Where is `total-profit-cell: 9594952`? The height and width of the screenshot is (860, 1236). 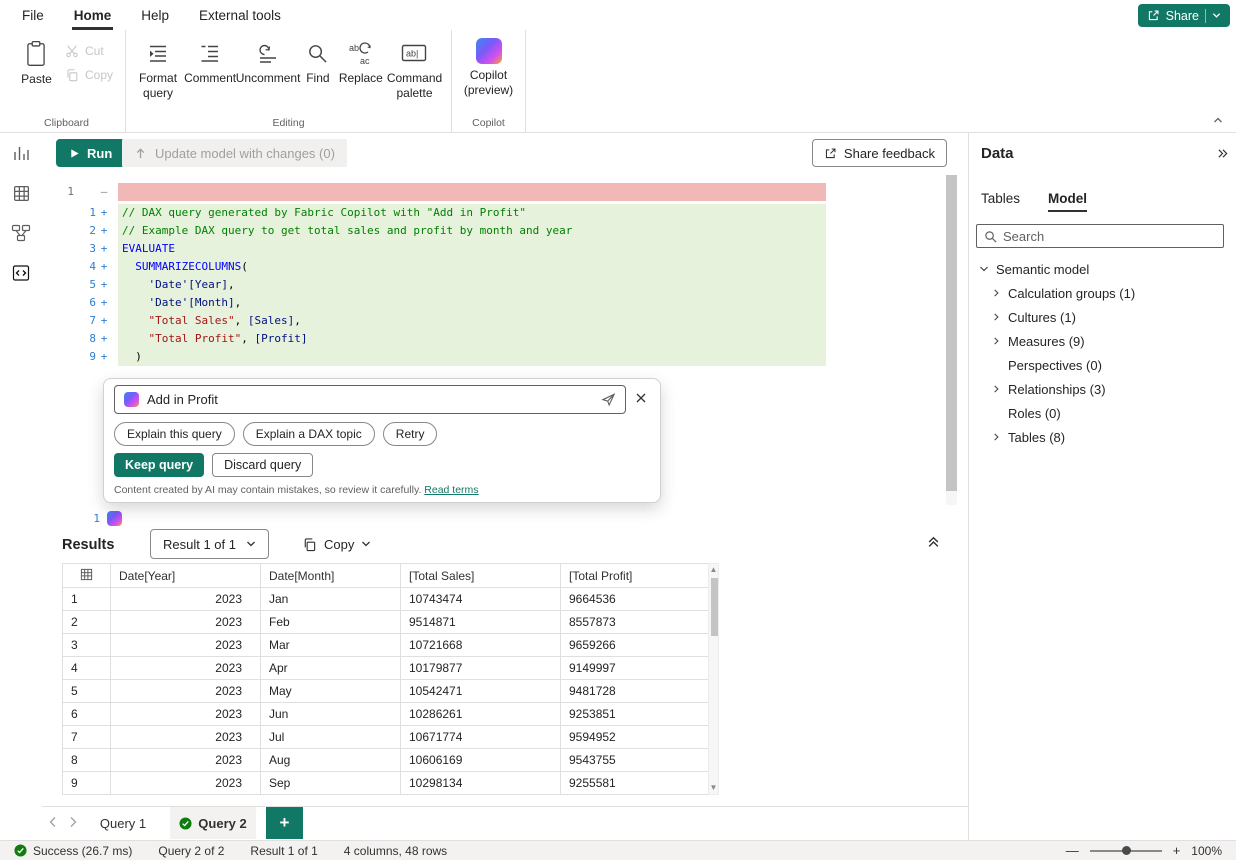
total-profit-cell: 9594952 is located at coordinates (634, 737).